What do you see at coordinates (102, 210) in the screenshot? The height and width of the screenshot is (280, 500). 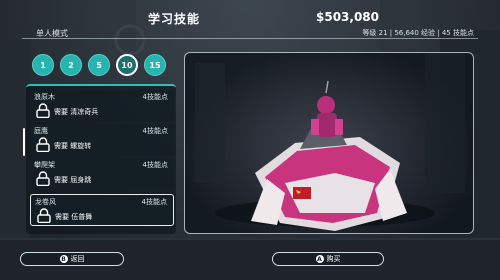 I see `skill-item-selected: 龙卷风 4技能点 需要 伍普舞` at bounding box center [102, 210].